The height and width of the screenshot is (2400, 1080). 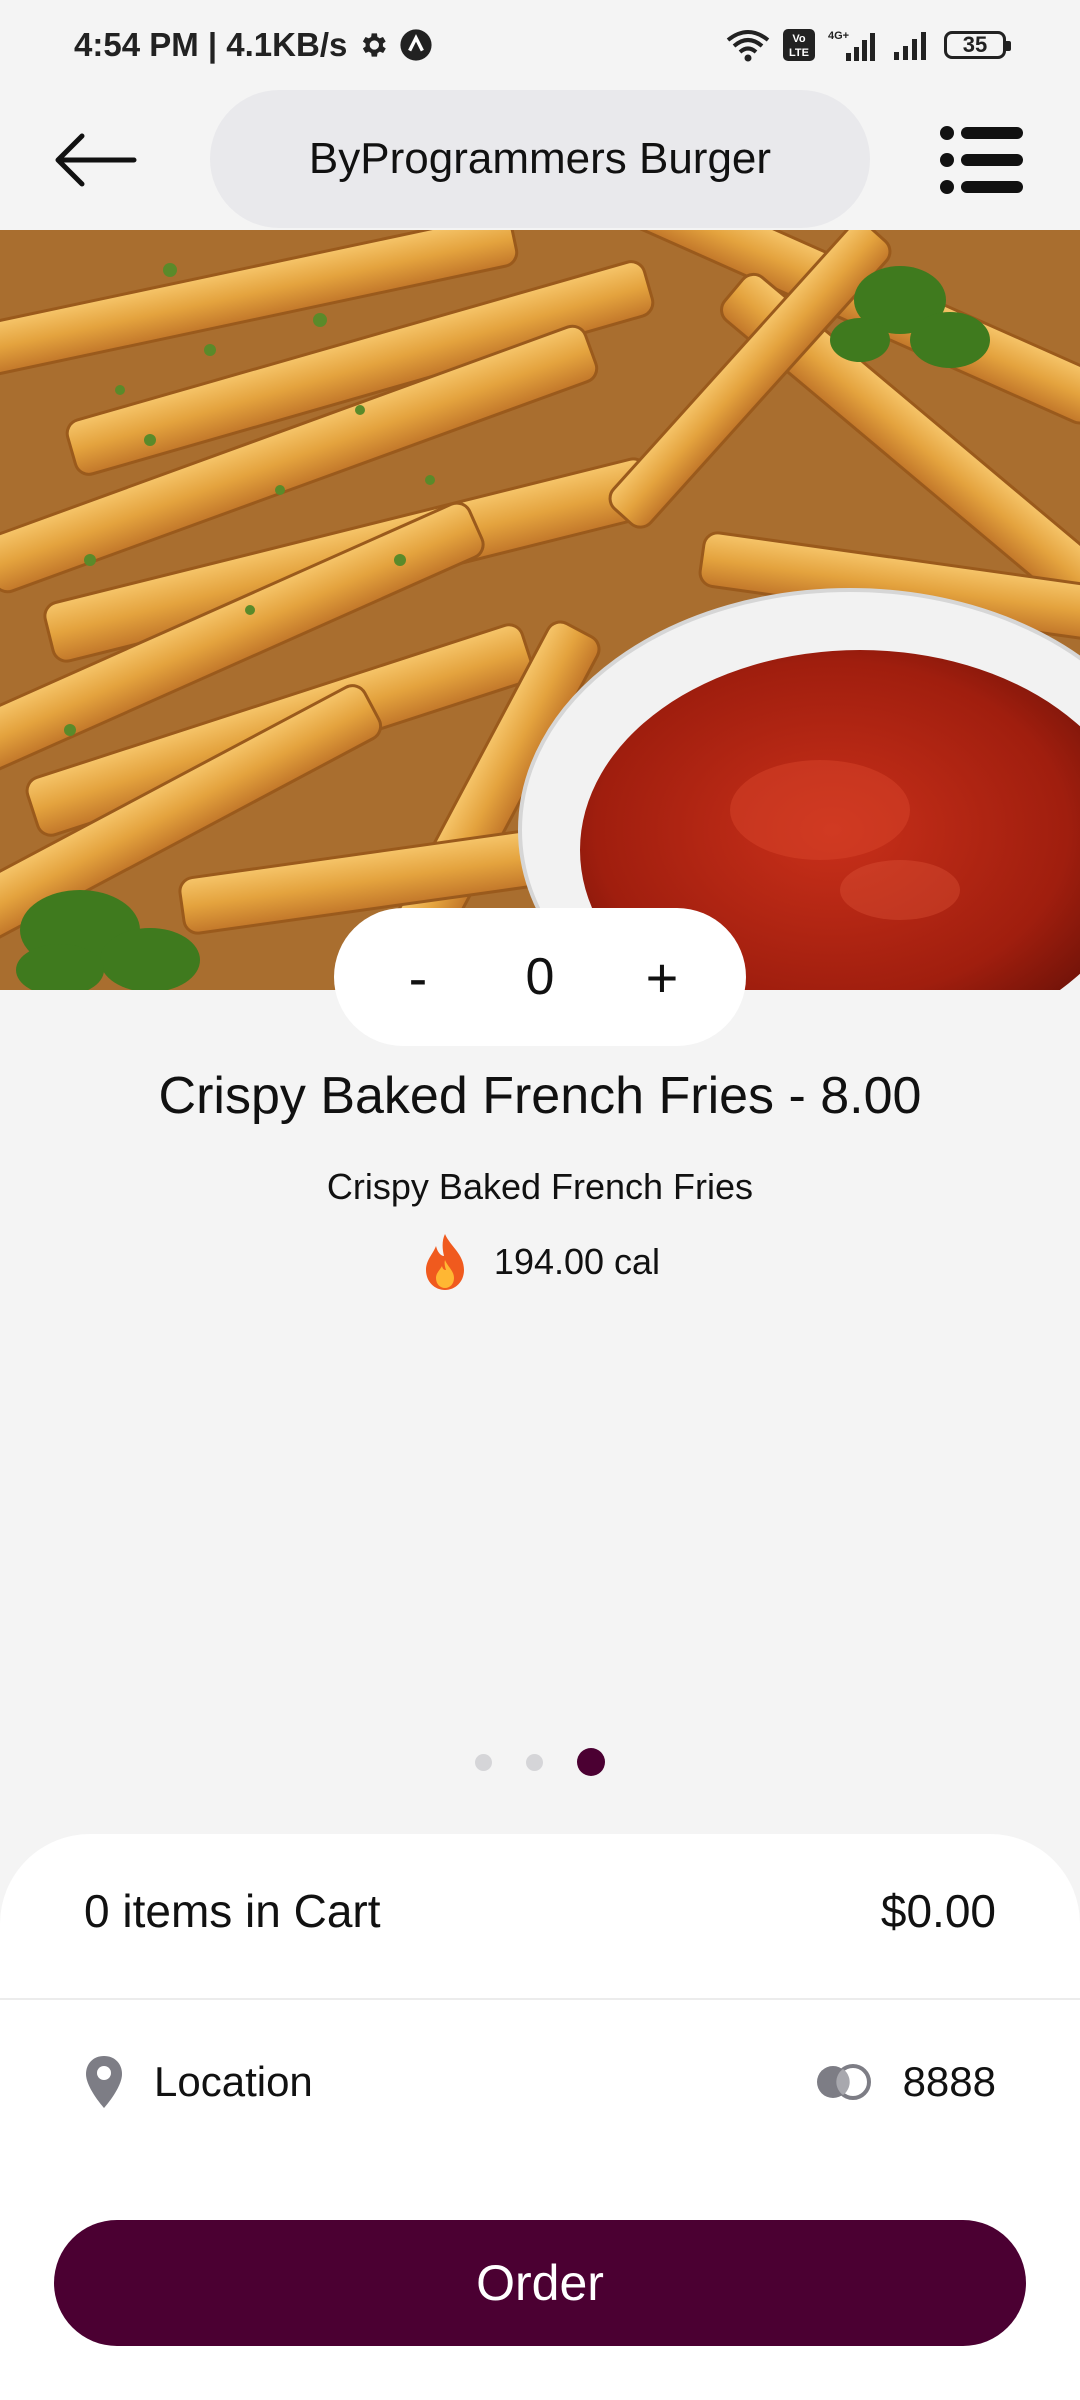 What do you see at coordinates (233, 2081) in the screenshot?
I see `location-label: Location` at bounding box center [233, 2081].